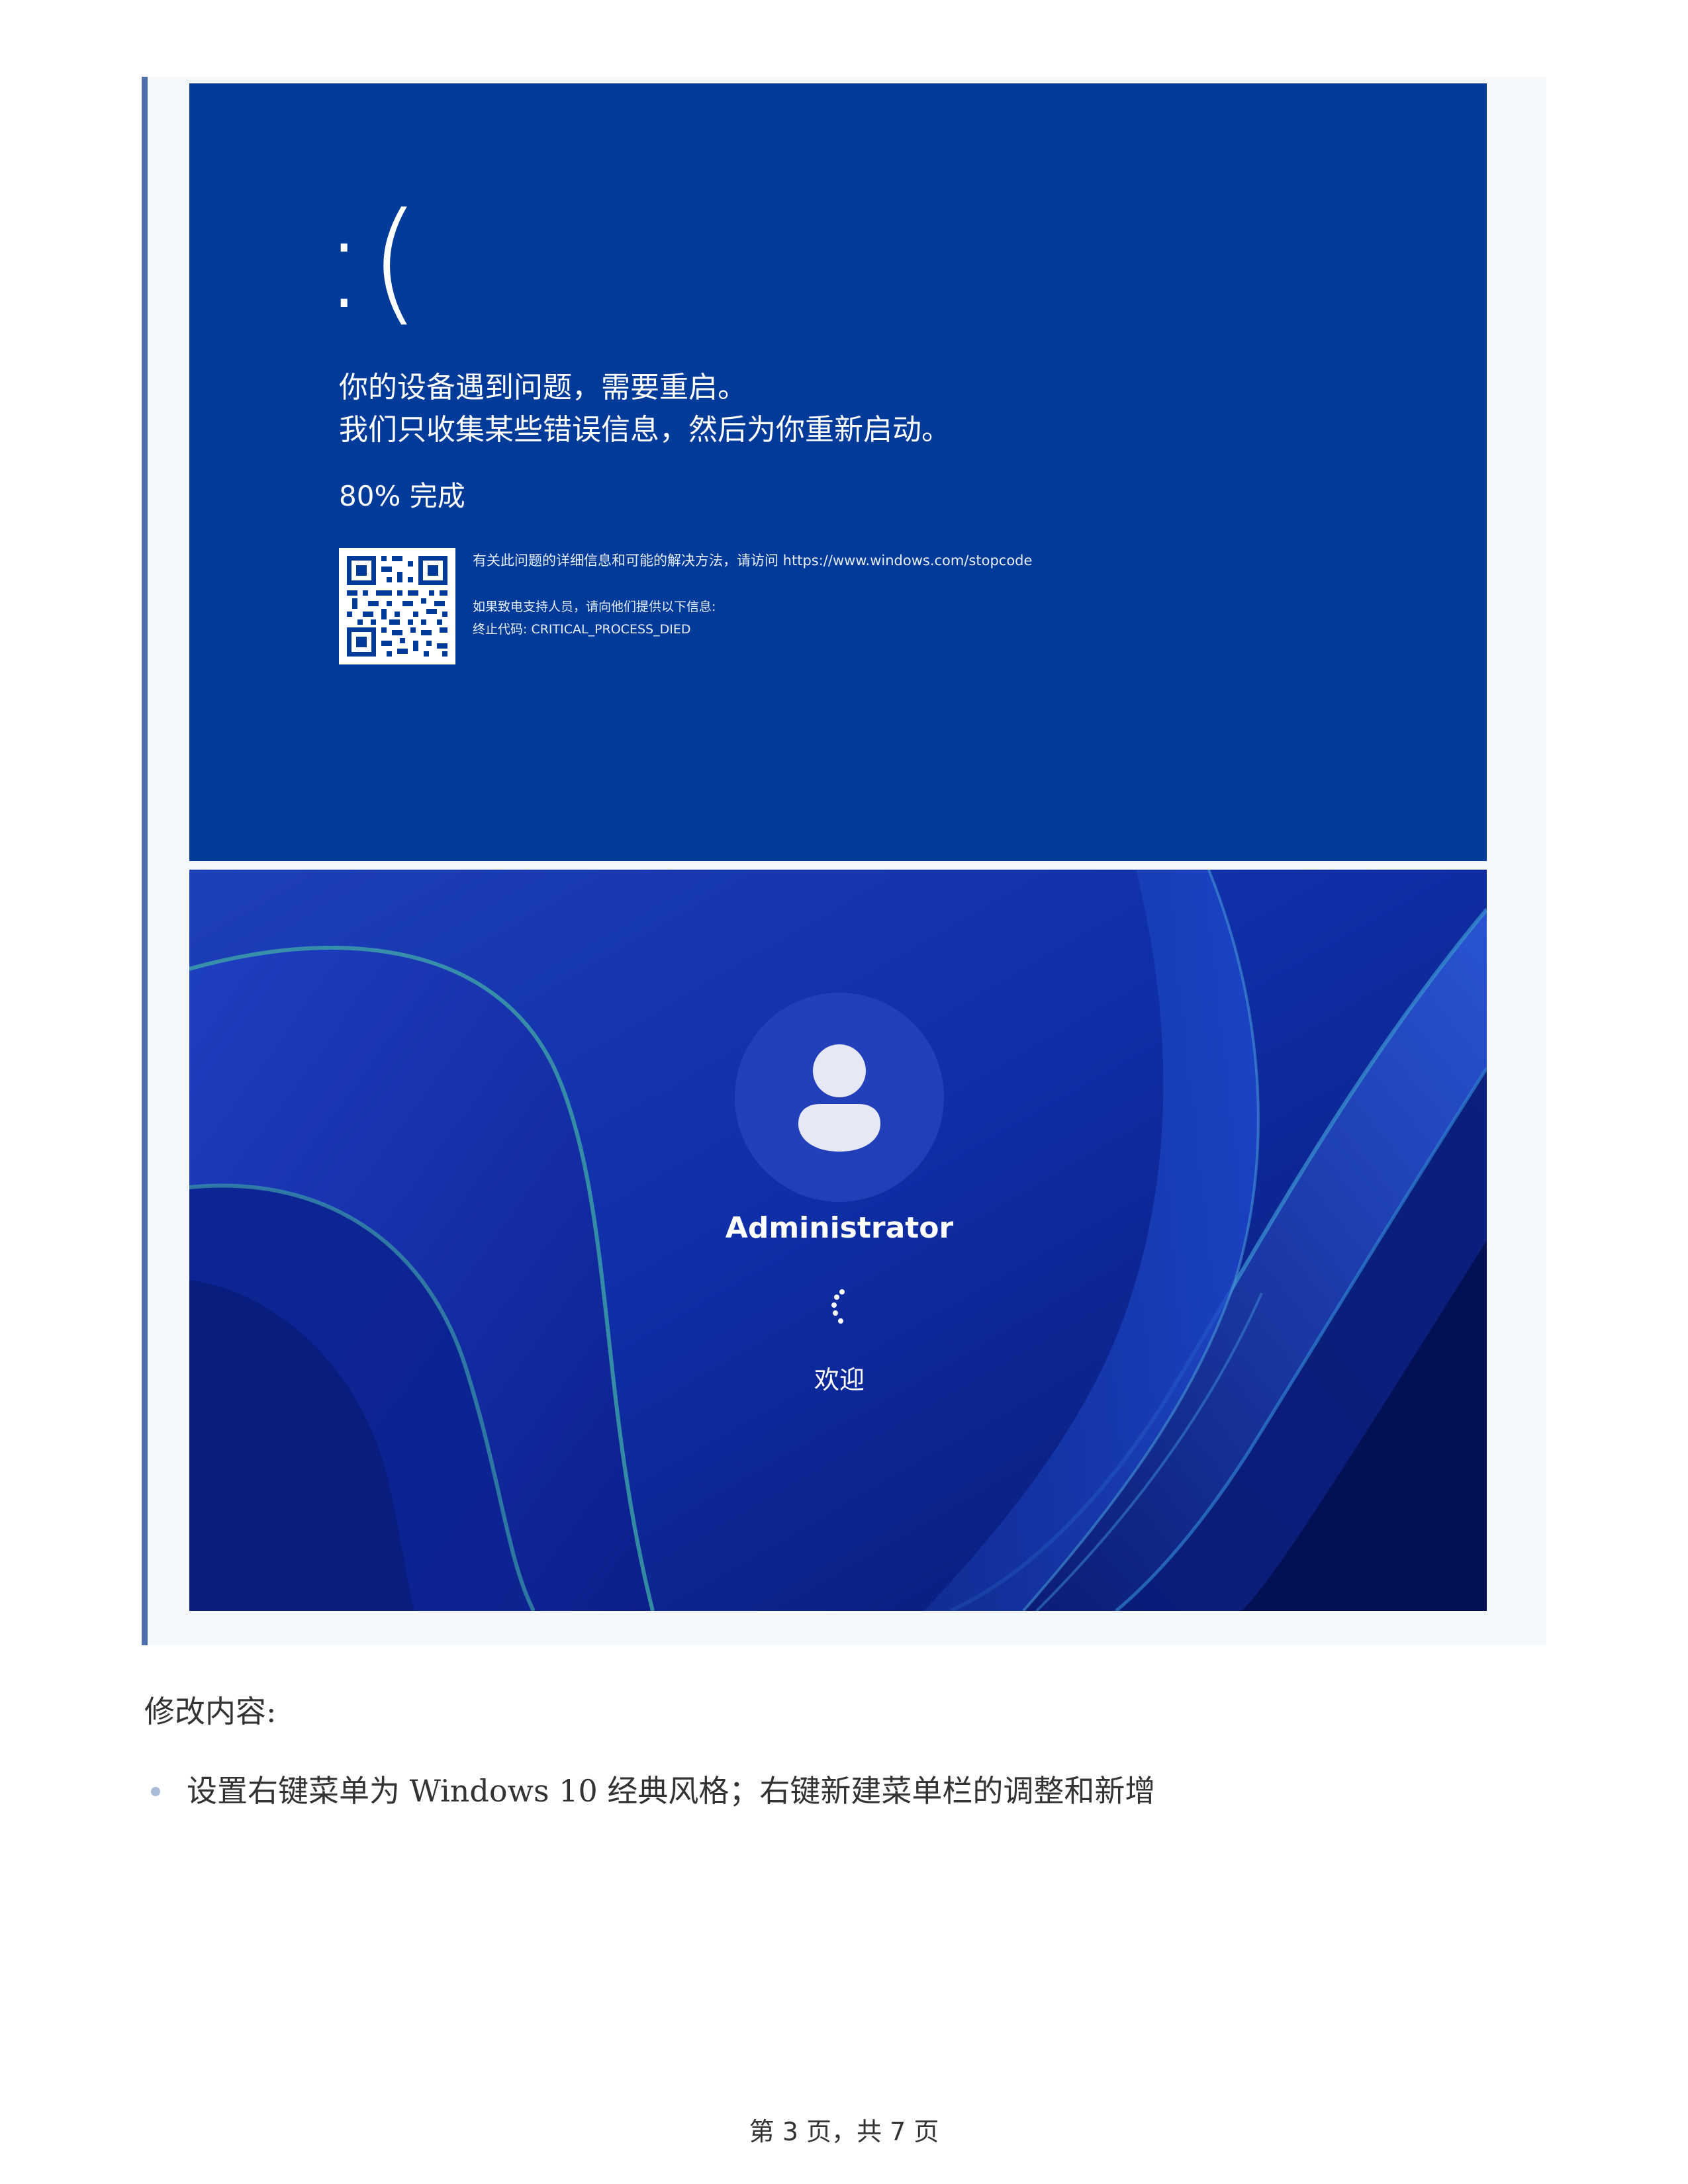  What do you see at coordinates (543, 387) in the screenshot?
I see `bsod-message-line1: 你的设备遇到问题，需要重启。` at bounding box center [543, 387].